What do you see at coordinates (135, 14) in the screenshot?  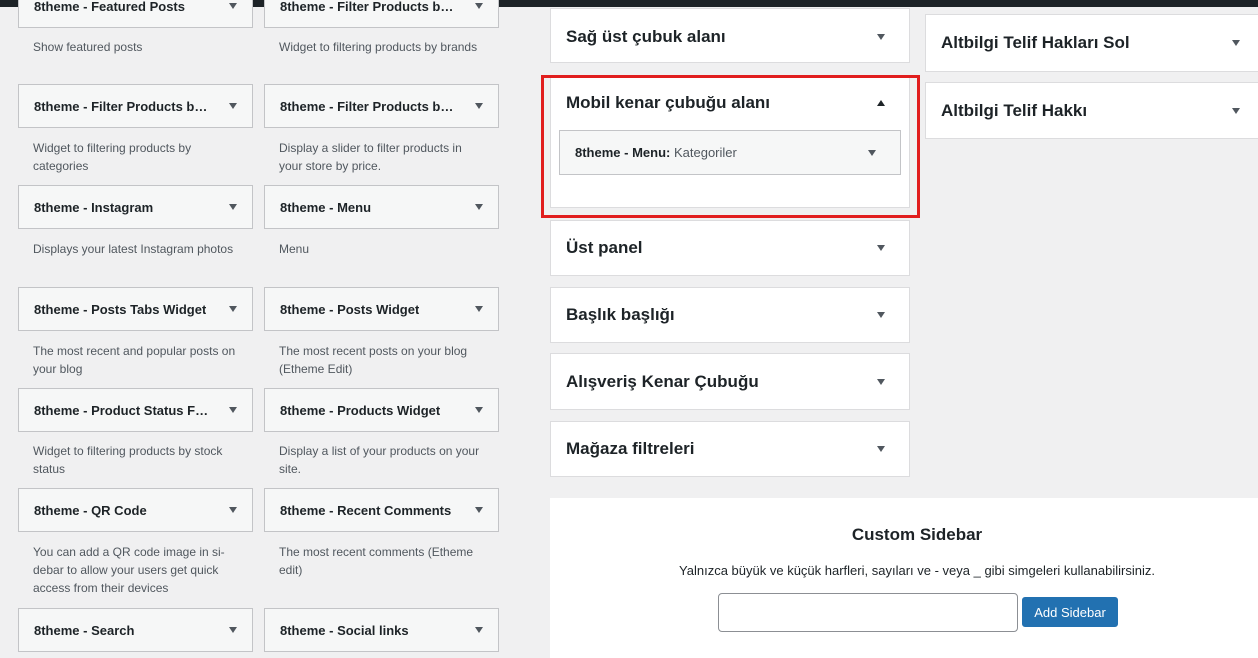 I see `widget-featured-posts: 8theme - Featured Posts` at bounding box center [135, 14].